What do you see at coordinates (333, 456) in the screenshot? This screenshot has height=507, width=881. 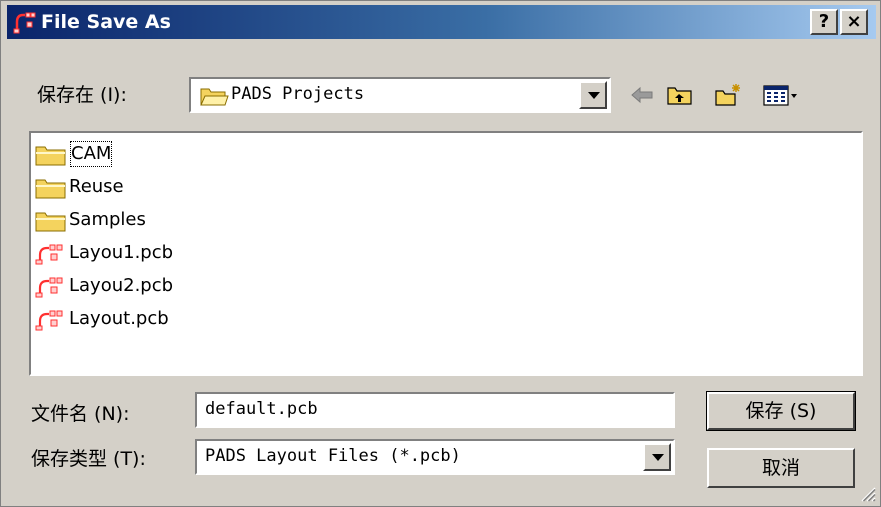 I see `save-type-value: PADS Layout Files (*.pcb)` at bounding box center [333, 456].